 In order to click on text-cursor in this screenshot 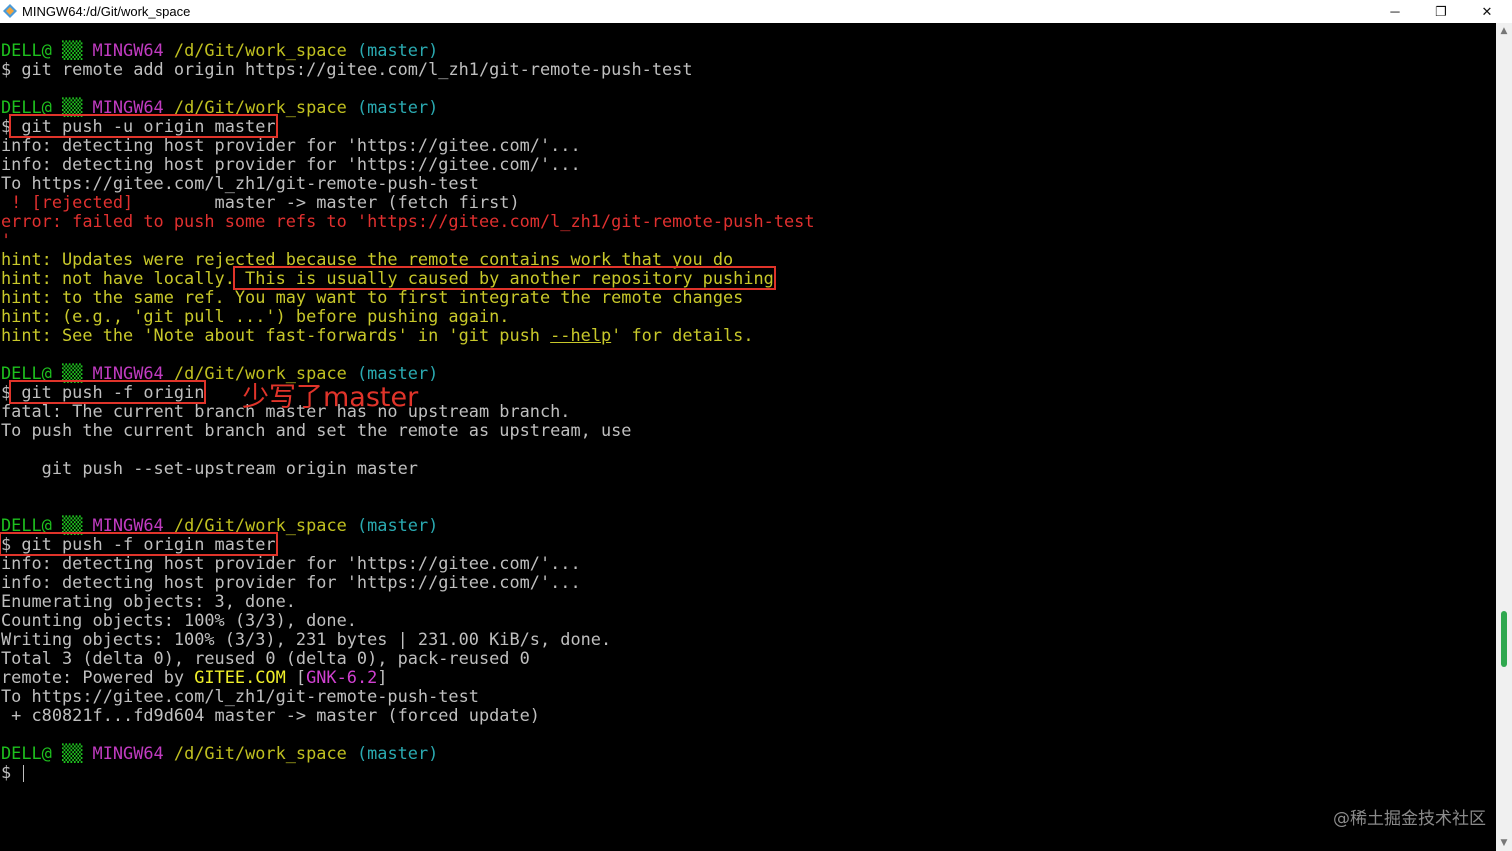, I will do `click(24, 773)`.